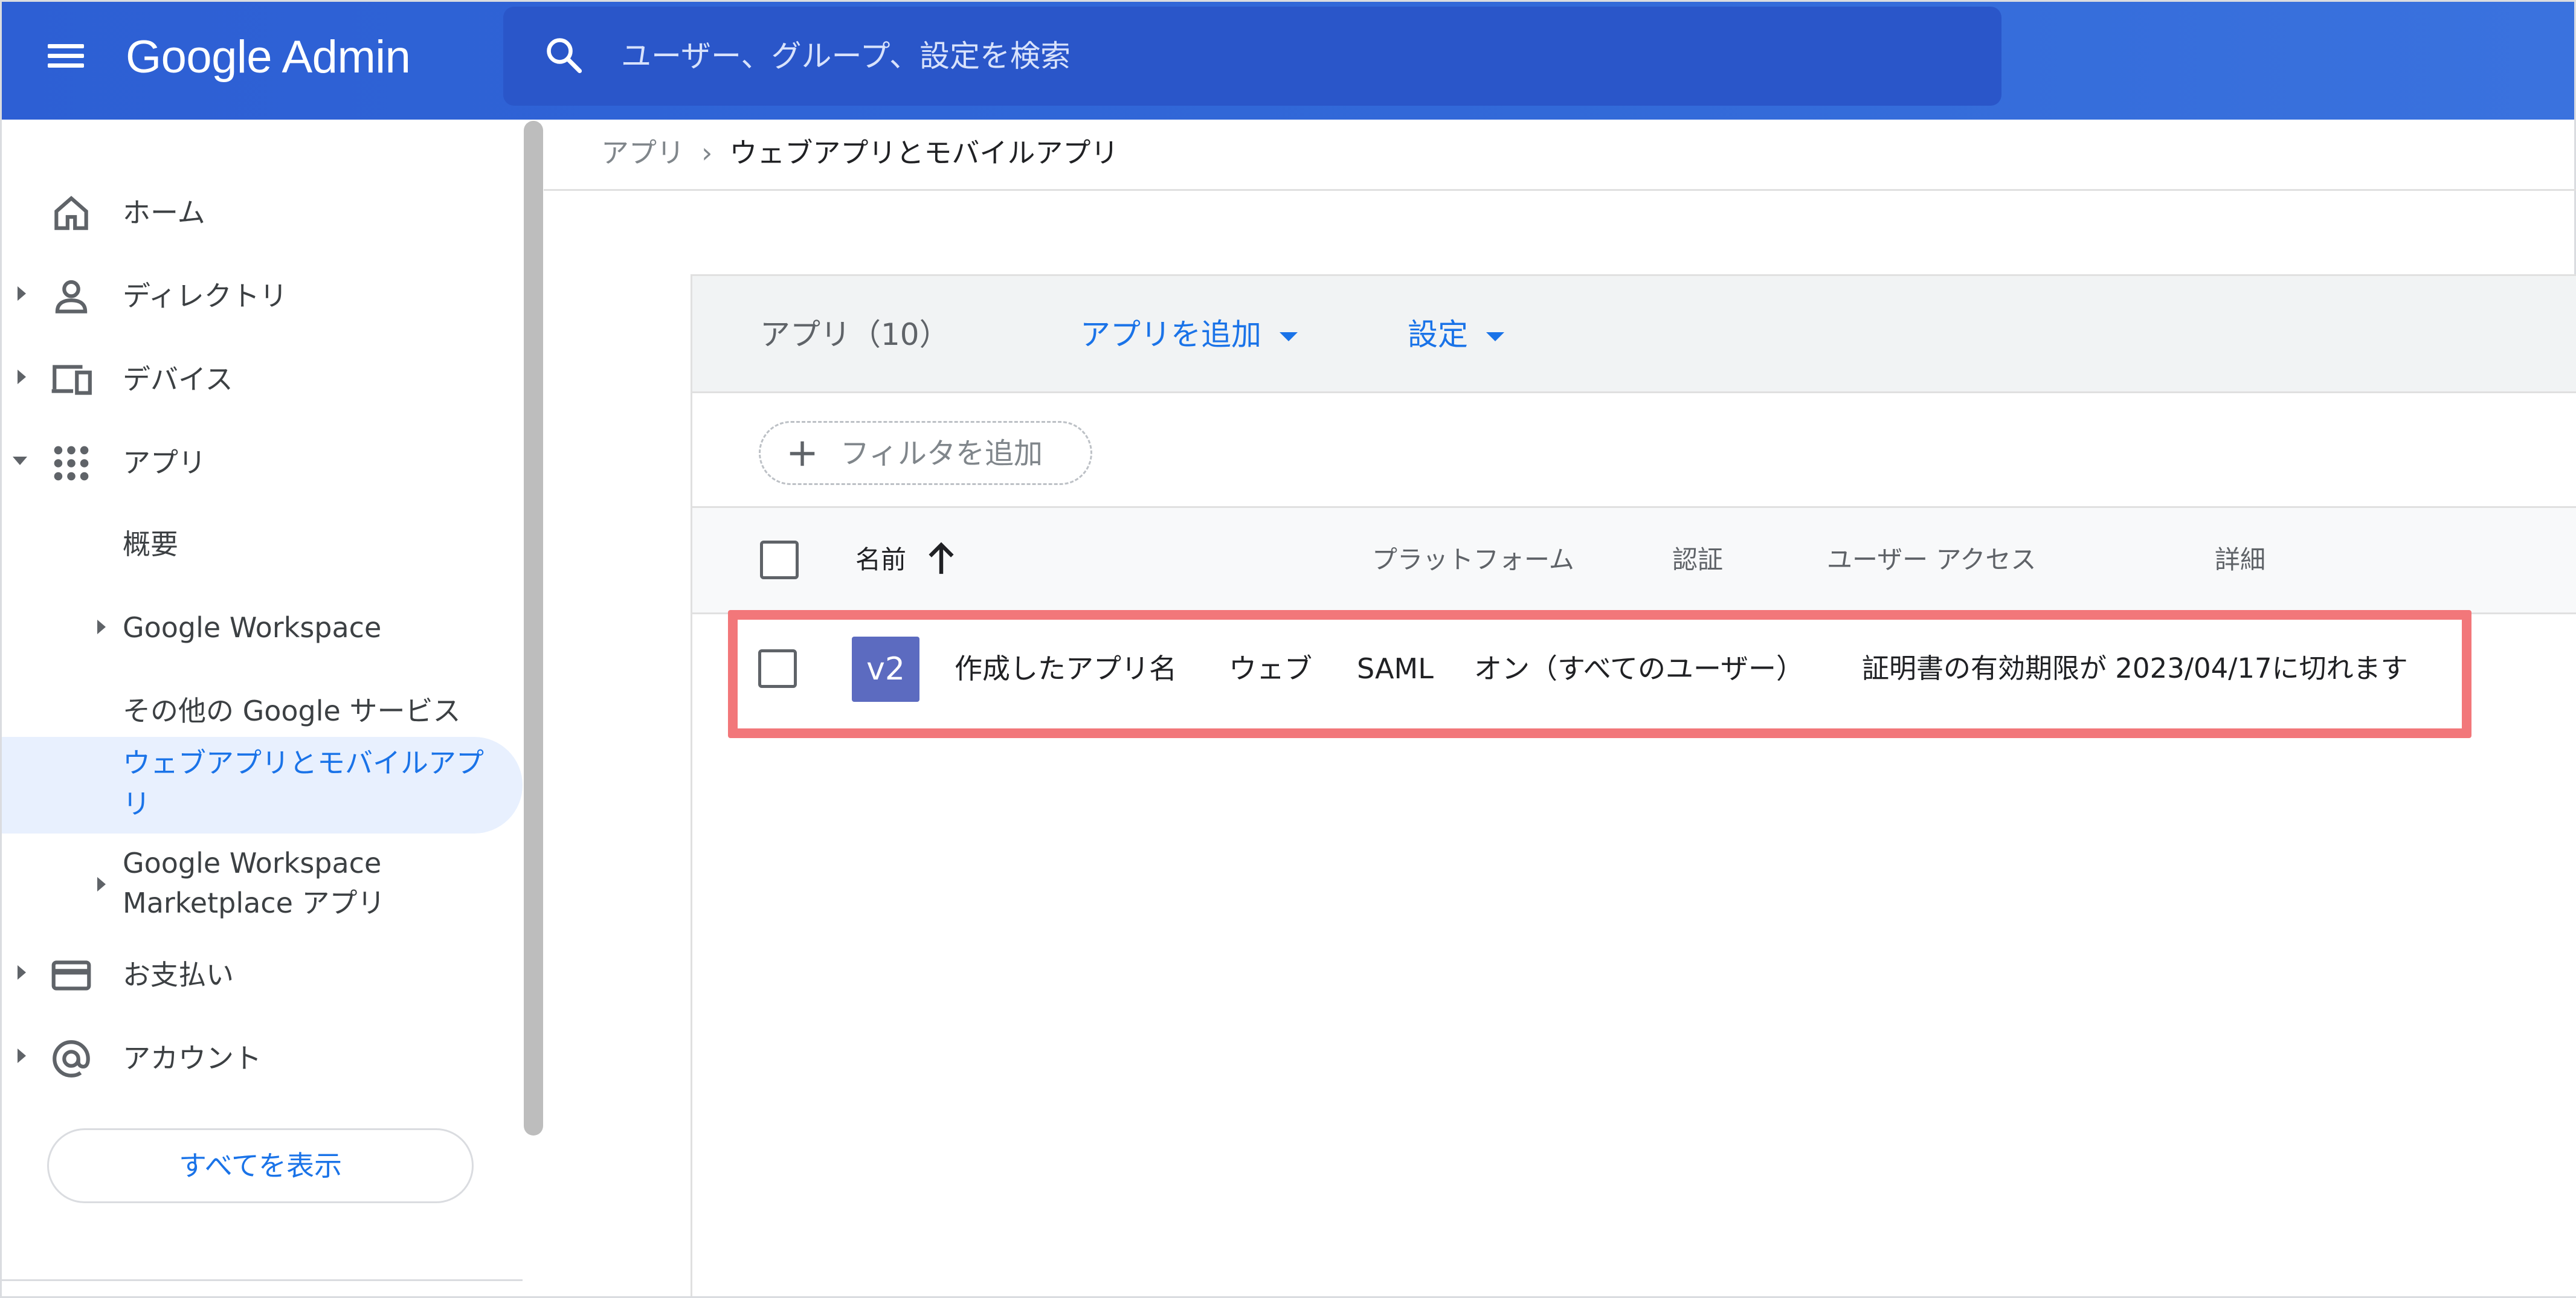 This screenshot has width=2576, height=1298. What do you see at coordinates (1438, 334) in the screenshot?
I see `settings-label: 設定` at bounding box center [1438, 334].